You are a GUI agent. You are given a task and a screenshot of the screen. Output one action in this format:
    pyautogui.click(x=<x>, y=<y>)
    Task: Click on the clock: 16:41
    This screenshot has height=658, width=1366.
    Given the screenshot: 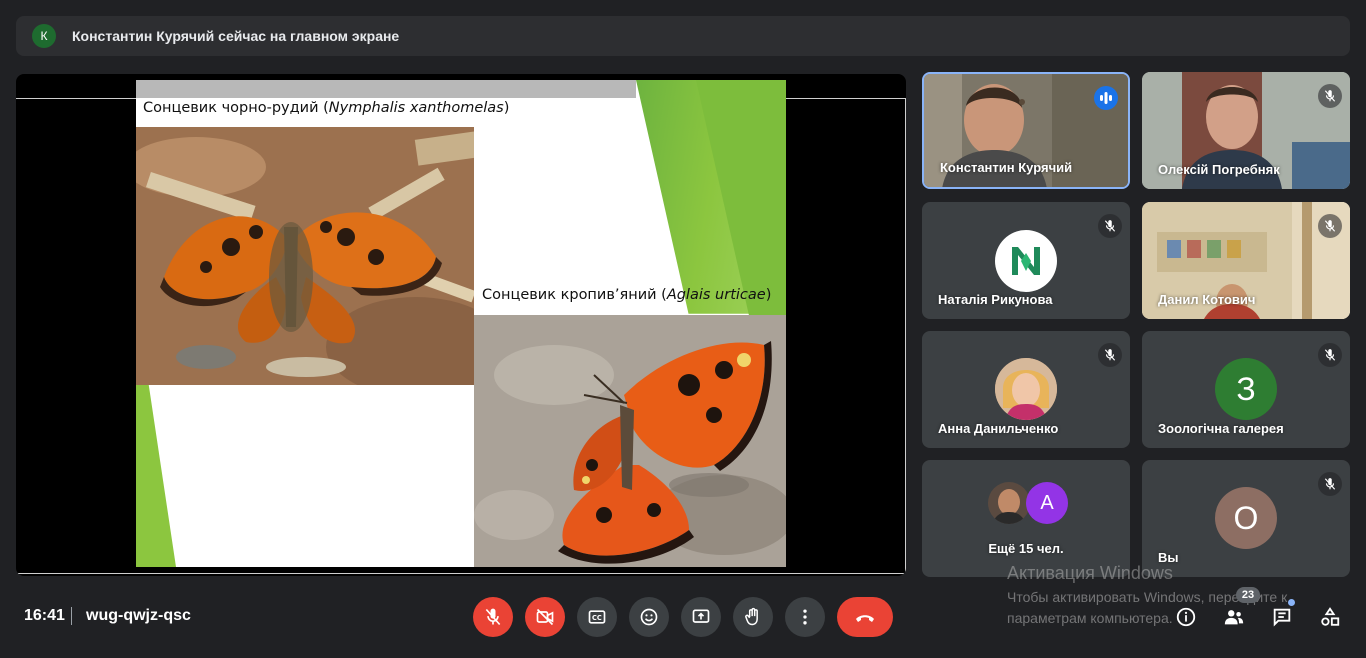 What is the action you would take?
    pyautogui.click(x=44, y=615)
    